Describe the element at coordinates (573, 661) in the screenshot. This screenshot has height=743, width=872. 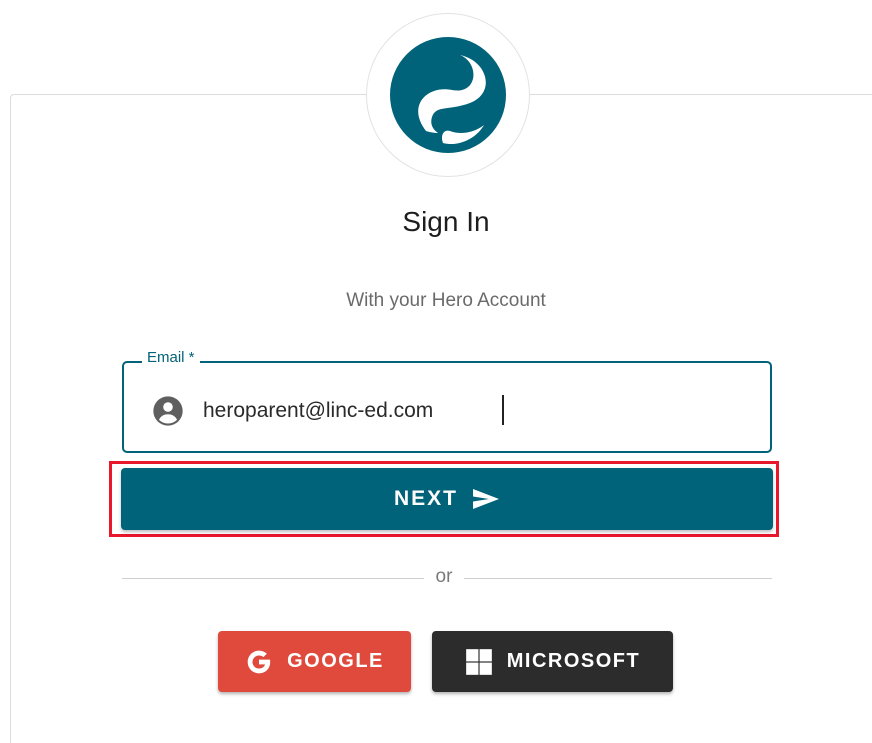
I see `microsoft-button-label: MICROSOFT` at that location.